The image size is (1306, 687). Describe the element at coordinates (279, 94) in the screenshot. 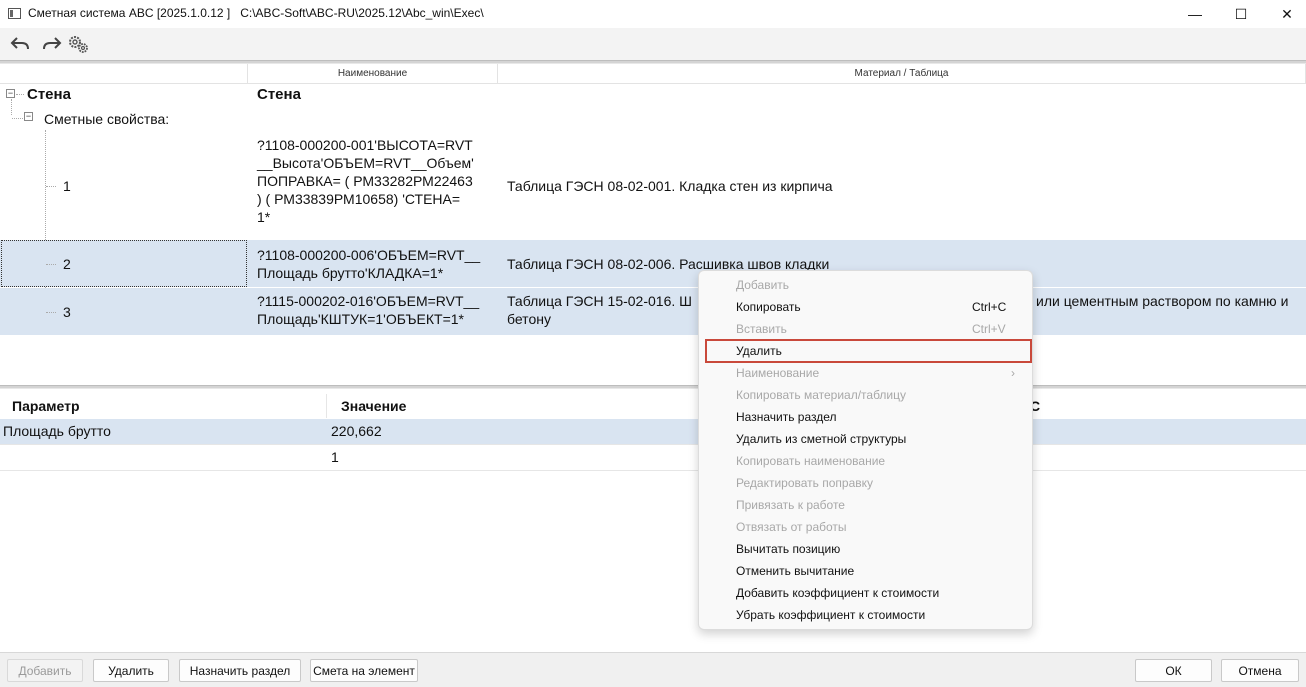

I see `tree-root-name: Стена` at that location.